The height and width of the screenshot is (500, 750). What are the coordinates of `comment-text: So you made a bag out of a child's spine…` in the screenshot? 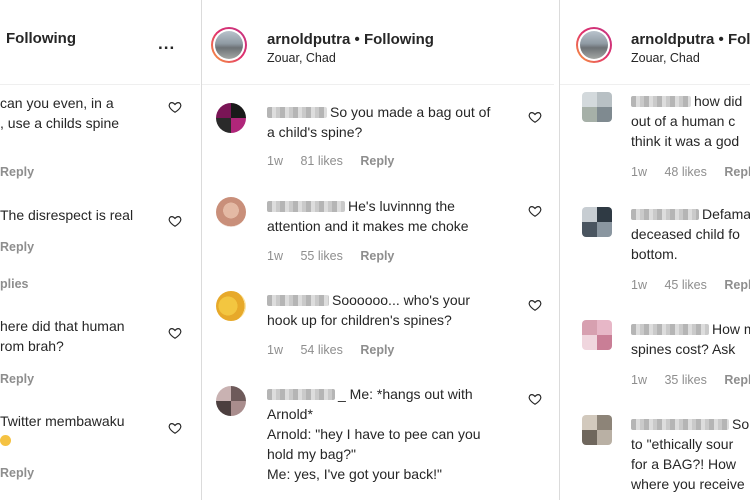 It's located at (379, 122).